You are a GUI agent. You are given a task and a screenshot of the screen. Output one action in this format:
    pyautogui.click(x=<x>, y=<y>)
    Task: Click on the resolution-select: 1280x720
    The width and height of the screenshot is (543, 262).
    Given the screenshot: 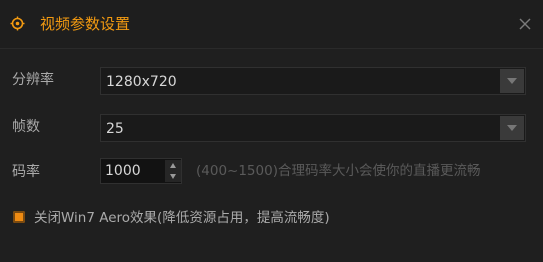 What is the action you would take?
    pyautogui.click(x=313, y=81)
    